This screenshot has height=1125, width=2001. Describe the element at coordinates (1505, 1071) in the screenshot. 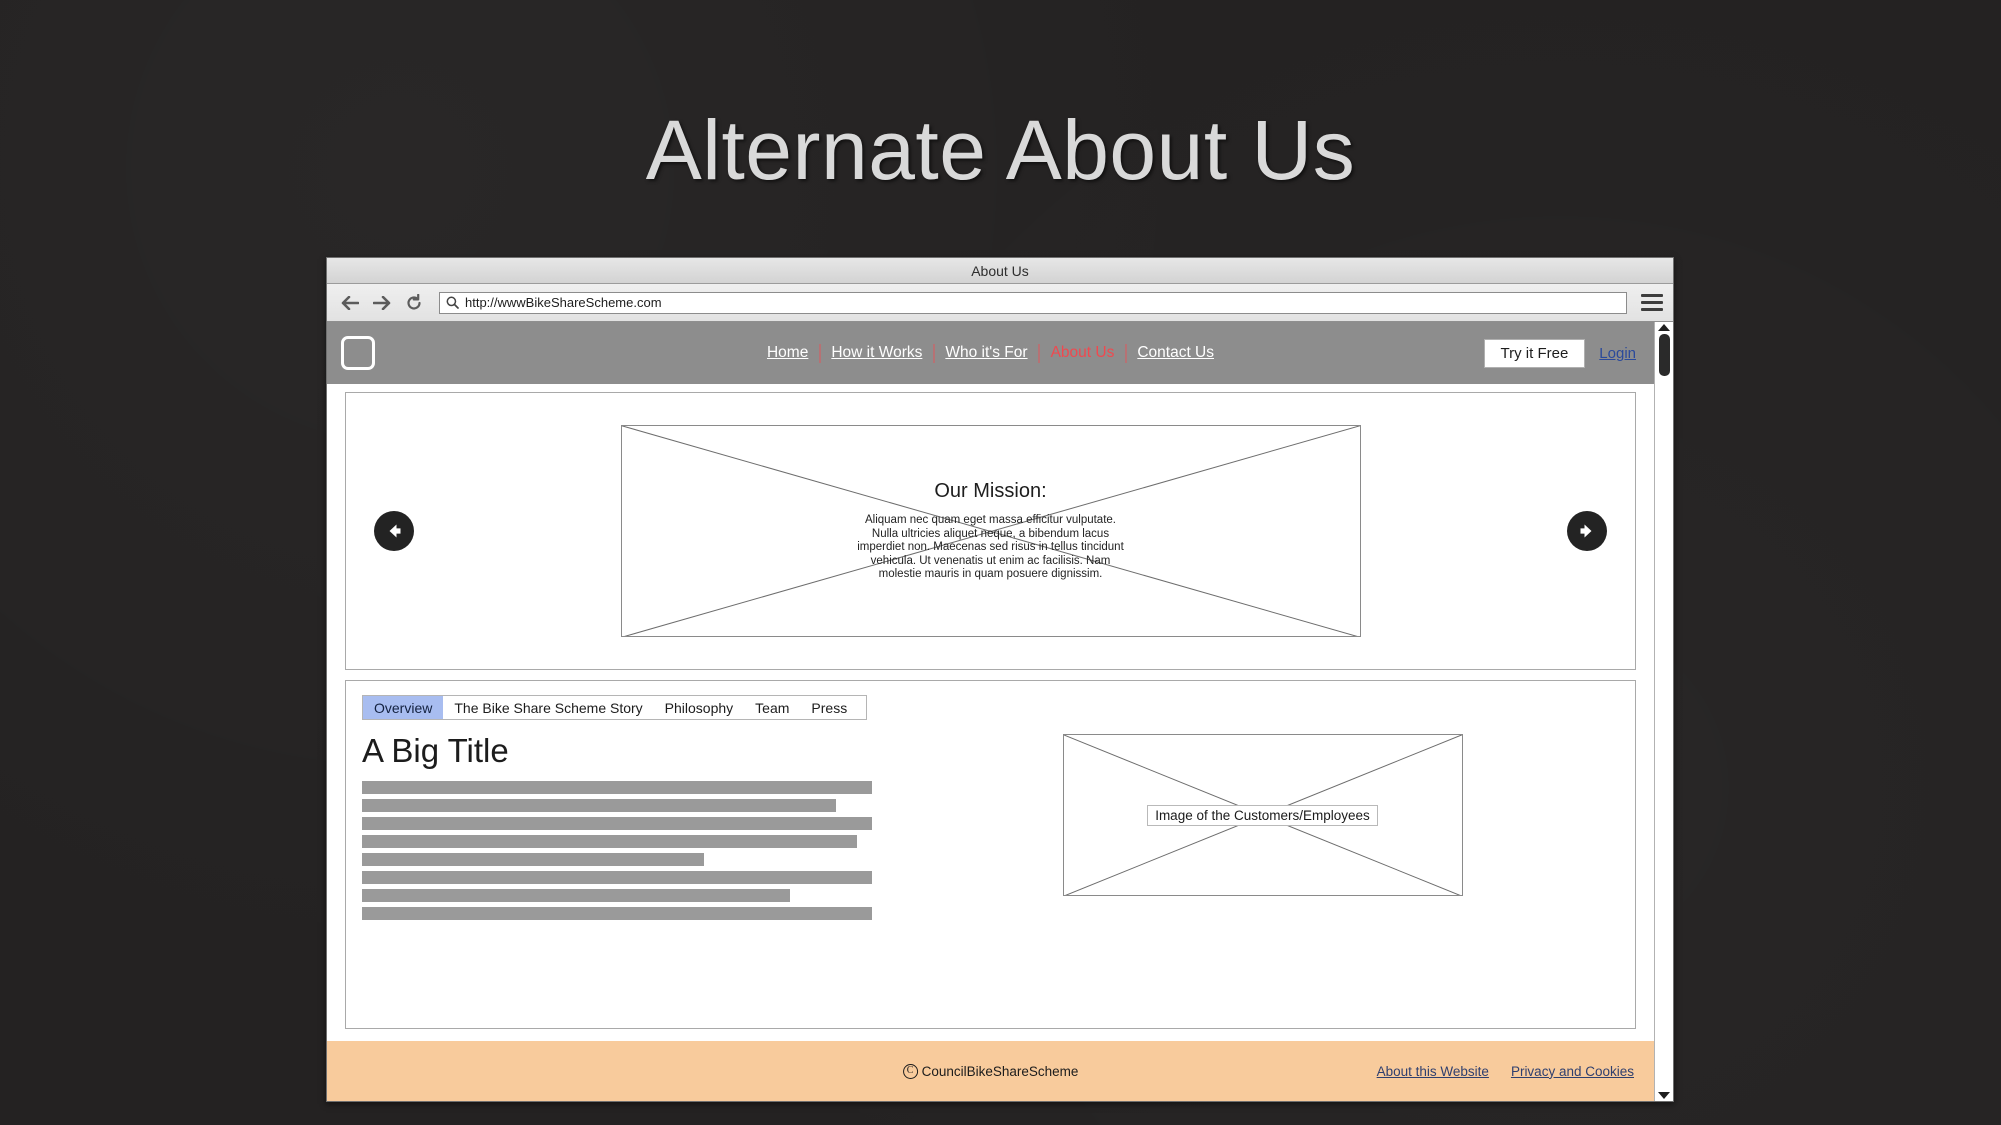

I see `footer-links: About this Website Privacy and Cookies` at that location.